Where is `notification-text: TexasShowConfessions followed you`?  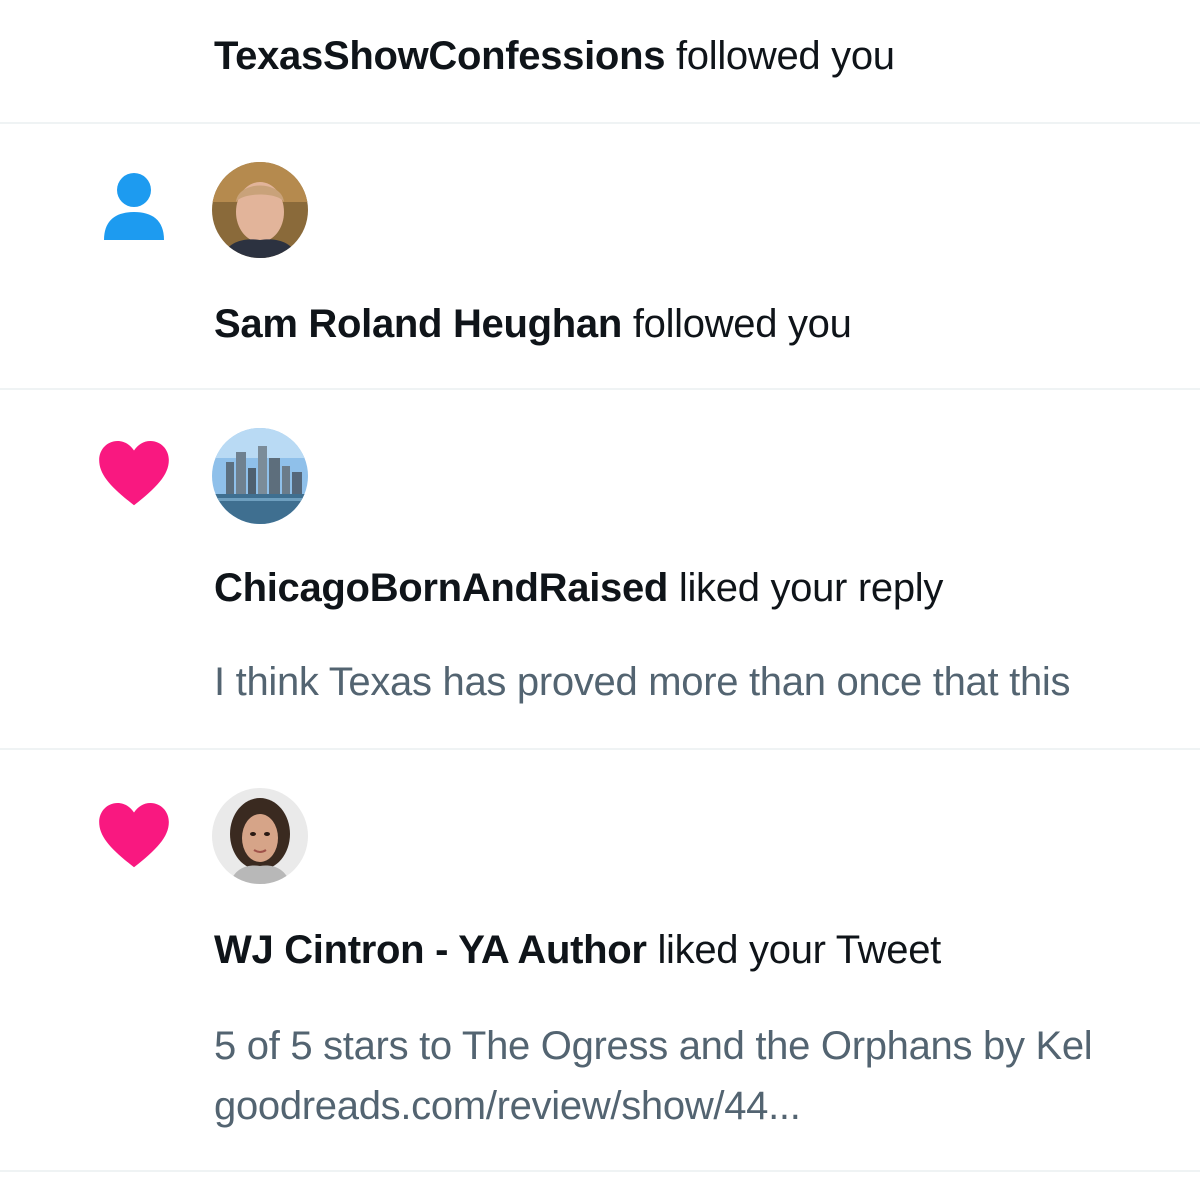
notification-text: TexasShowConfessions followed you is located at coordinates (554, 56).